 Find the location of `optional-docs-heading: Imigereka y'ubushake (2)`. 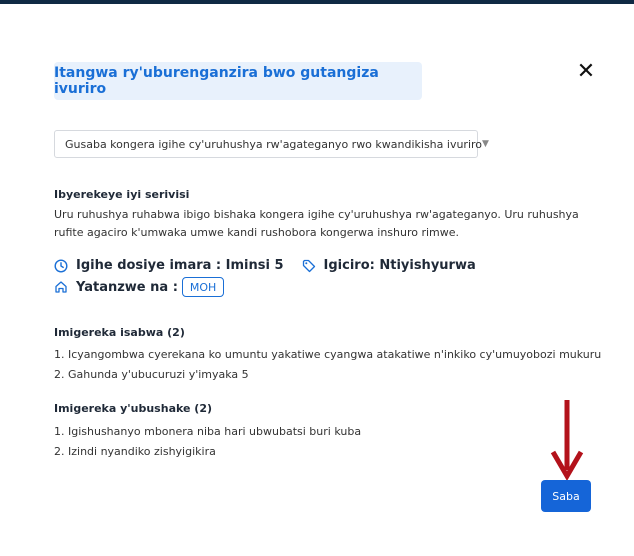

optional-docs-heading: Imigereka y'ubushake (2) is located at coordinates (133, 408).